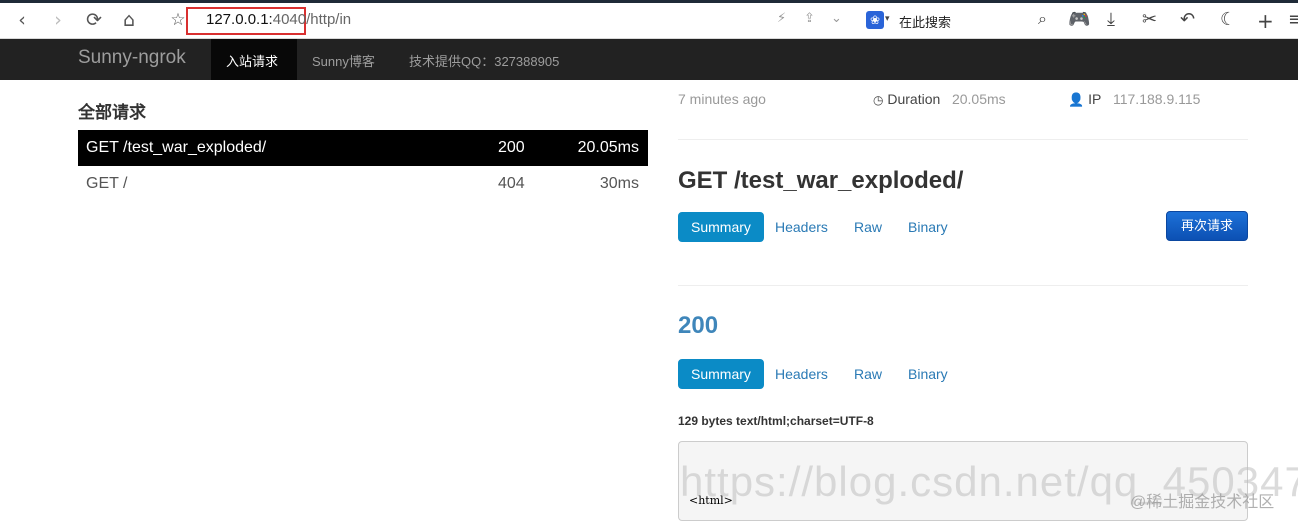 The height and width of the screenshot is (521, 1298). I want to click on tab-request-headers: Headers, so click(801, 227).